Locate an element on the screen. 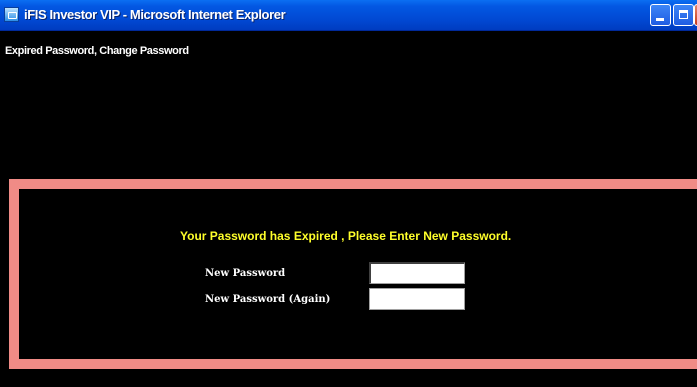 This screenshot has height=387, width=697. maximize-button is located at coordinates (683, 15).